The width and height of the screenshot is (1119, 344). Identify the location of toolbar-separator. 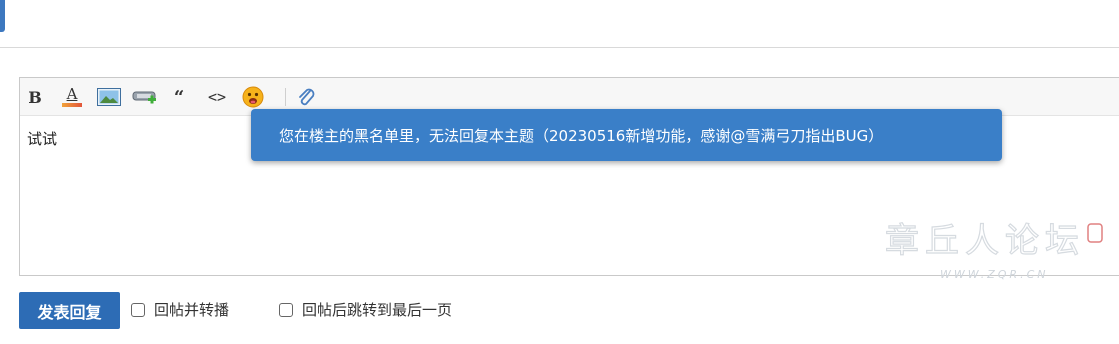
(285, 97).